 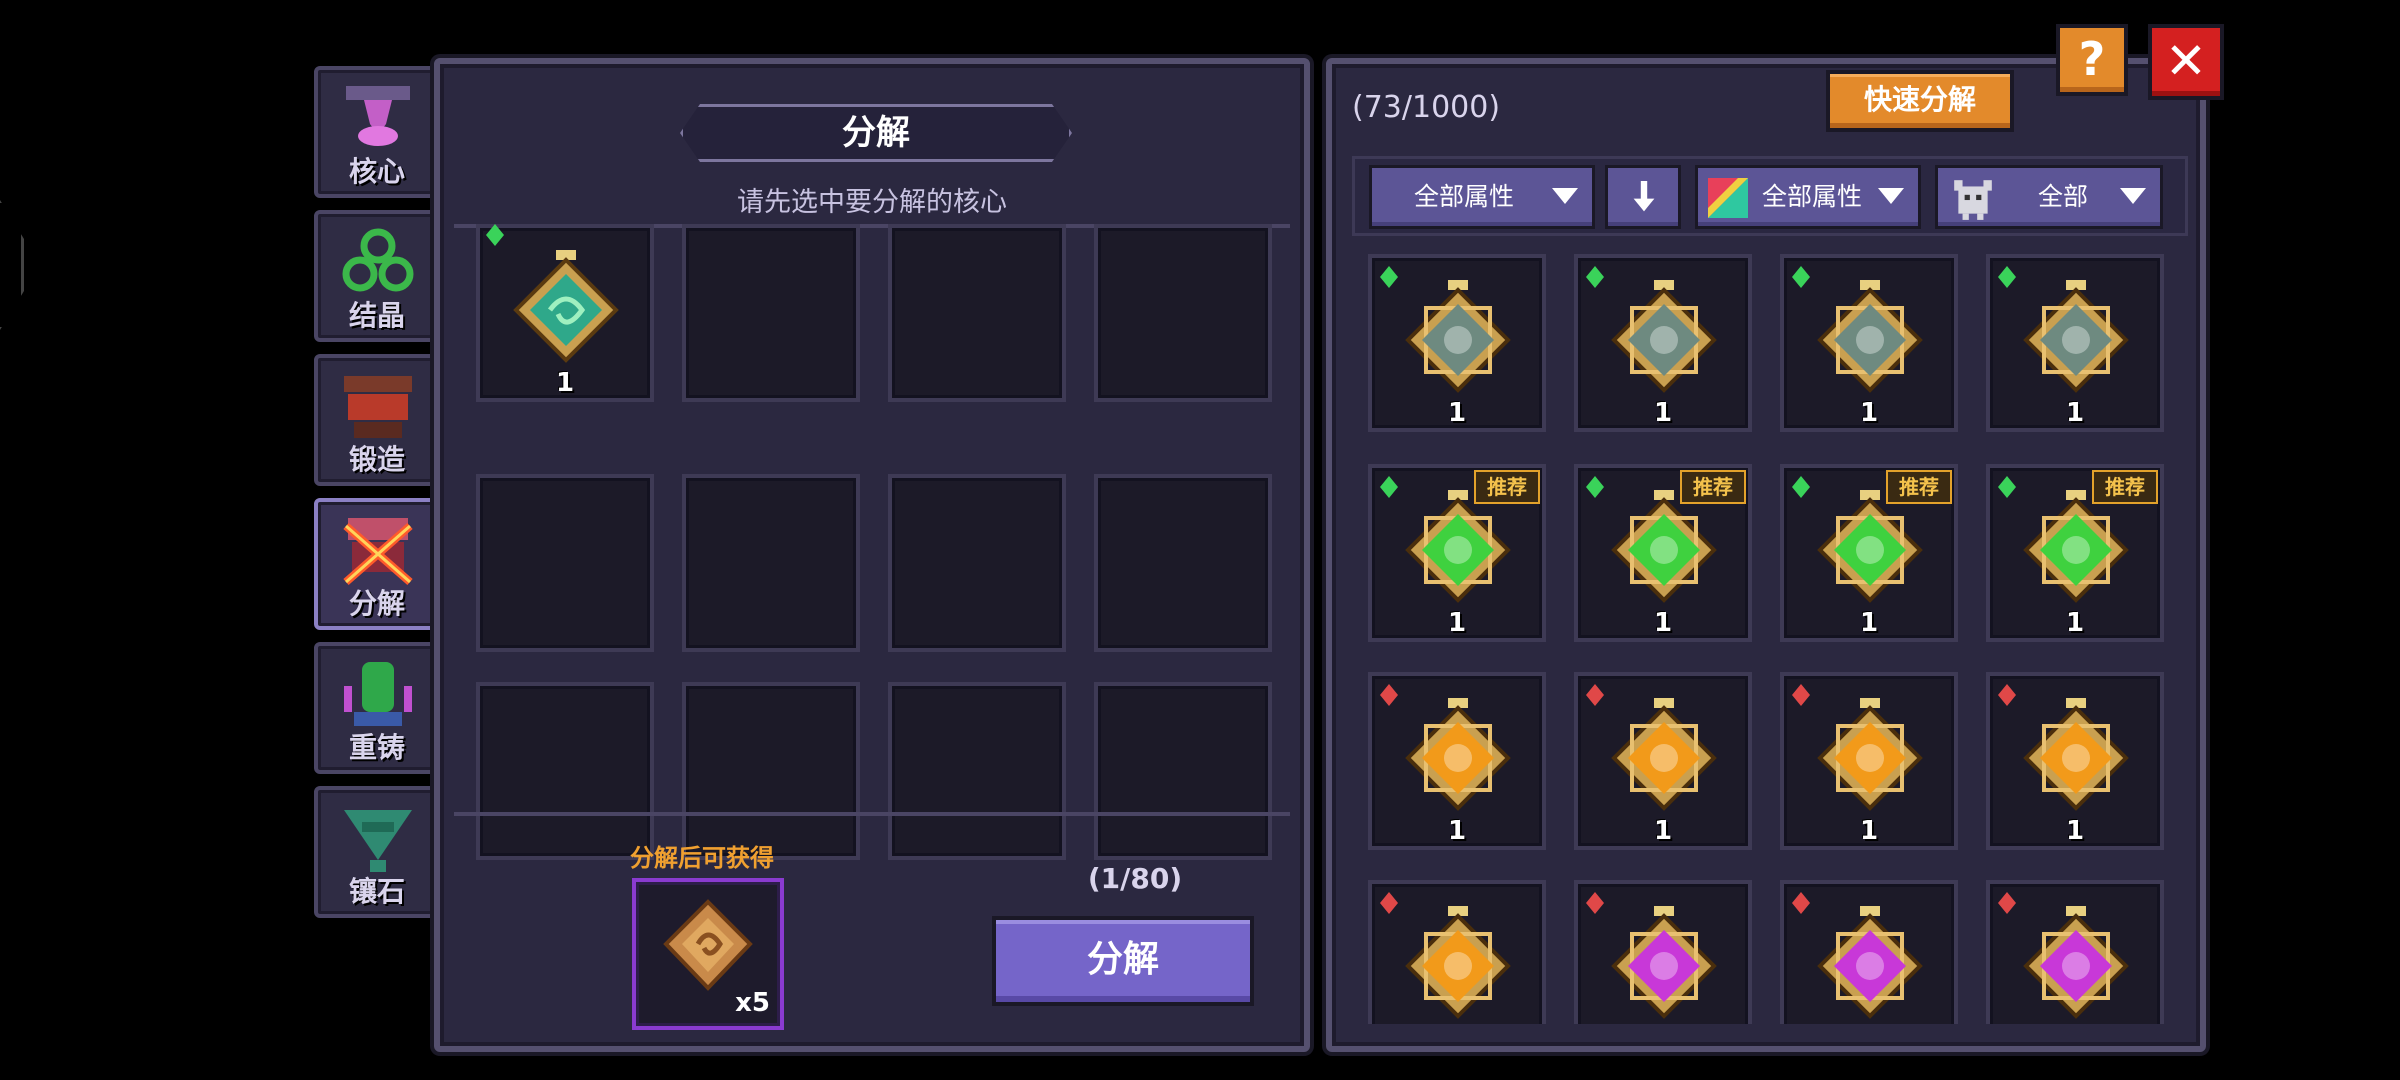 What do you see at coordinates (378, 116) in the screenshot?
I see `core-icon` at bounding box center [378, 116].